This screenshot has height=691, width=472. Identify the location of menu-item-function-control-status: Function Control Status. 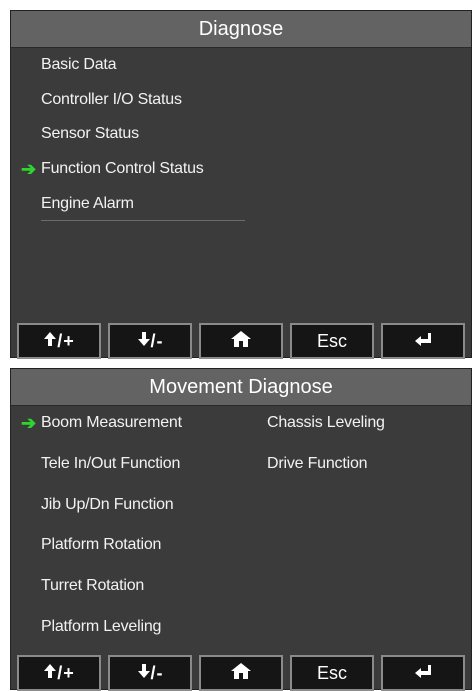
(122, 169).